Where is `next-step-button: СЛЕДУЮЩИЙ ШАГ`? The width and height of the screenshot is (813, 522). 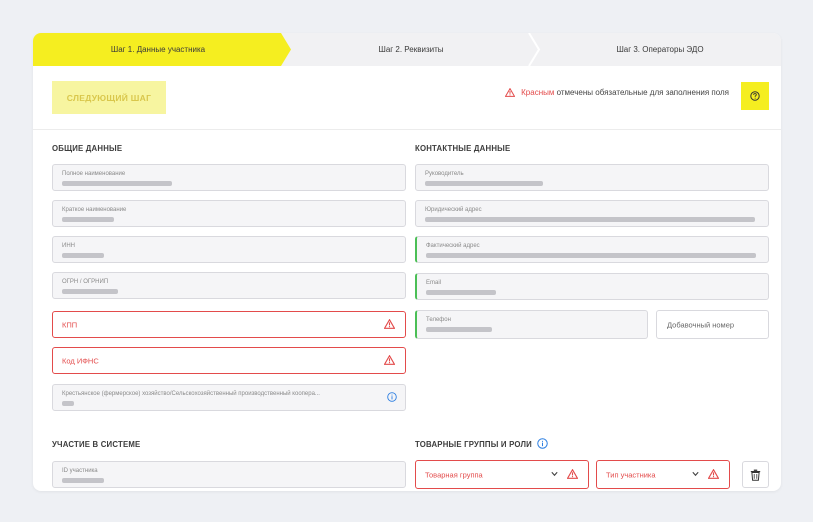
next-step-button: СЛЕДУЮЩИЙ ШАГ is located at coordinates (109, 97).